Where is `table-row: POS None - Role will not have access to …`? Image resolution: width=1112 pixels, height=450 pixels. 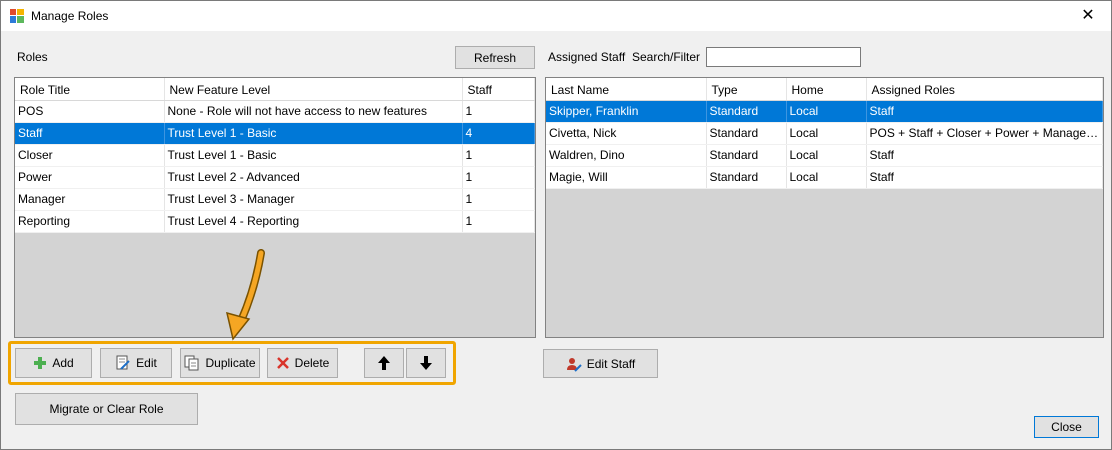
table-row: POS None - Role will not have access to … is located at coordinates (275, 111).